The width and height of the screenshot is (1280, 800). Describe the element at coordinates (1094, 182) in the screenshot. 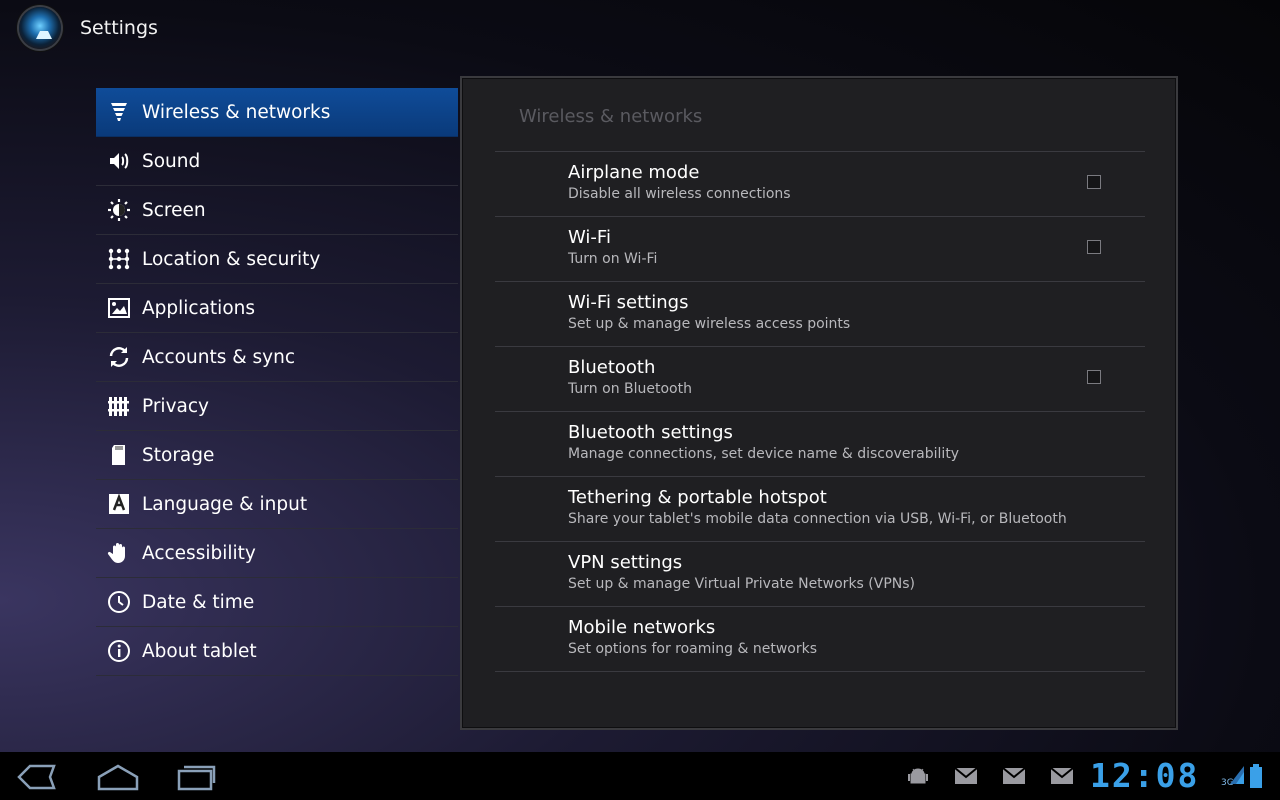

I see `airplane-mode-checkbox` at that location.